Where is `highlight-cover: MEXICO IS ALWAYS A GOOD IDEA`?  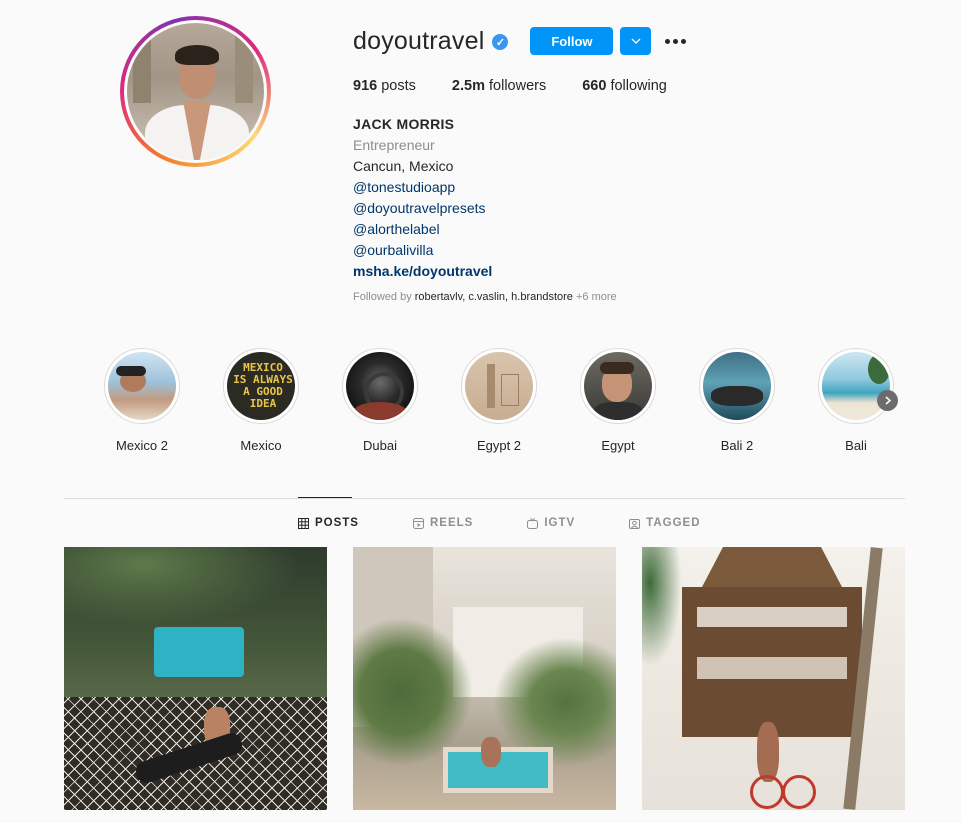 highlight-cover: MEXICO IS ALWAYS A GOOD IDEA is located at coordinates (261, 386).